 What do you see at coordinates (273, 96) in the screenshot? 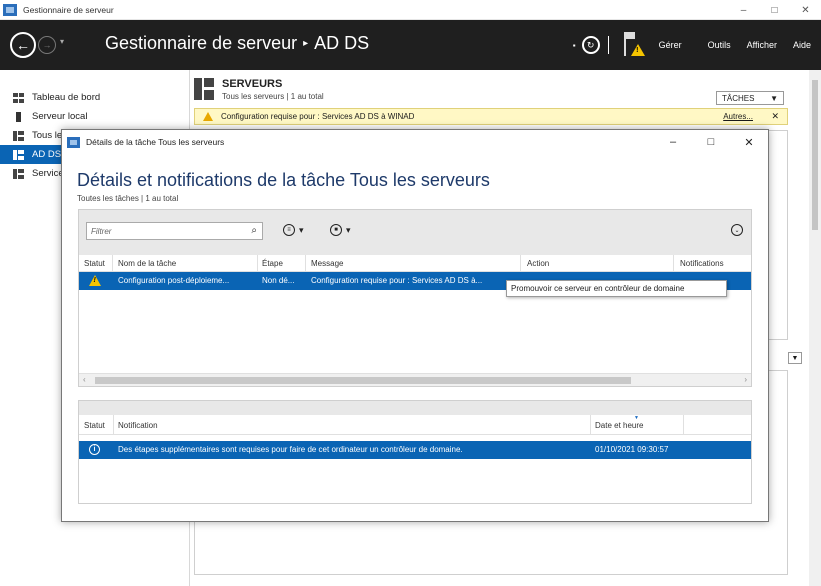
I see `servers-subtitle: Tous les serveurs | 1 au total` at bounding box center [273, 96].